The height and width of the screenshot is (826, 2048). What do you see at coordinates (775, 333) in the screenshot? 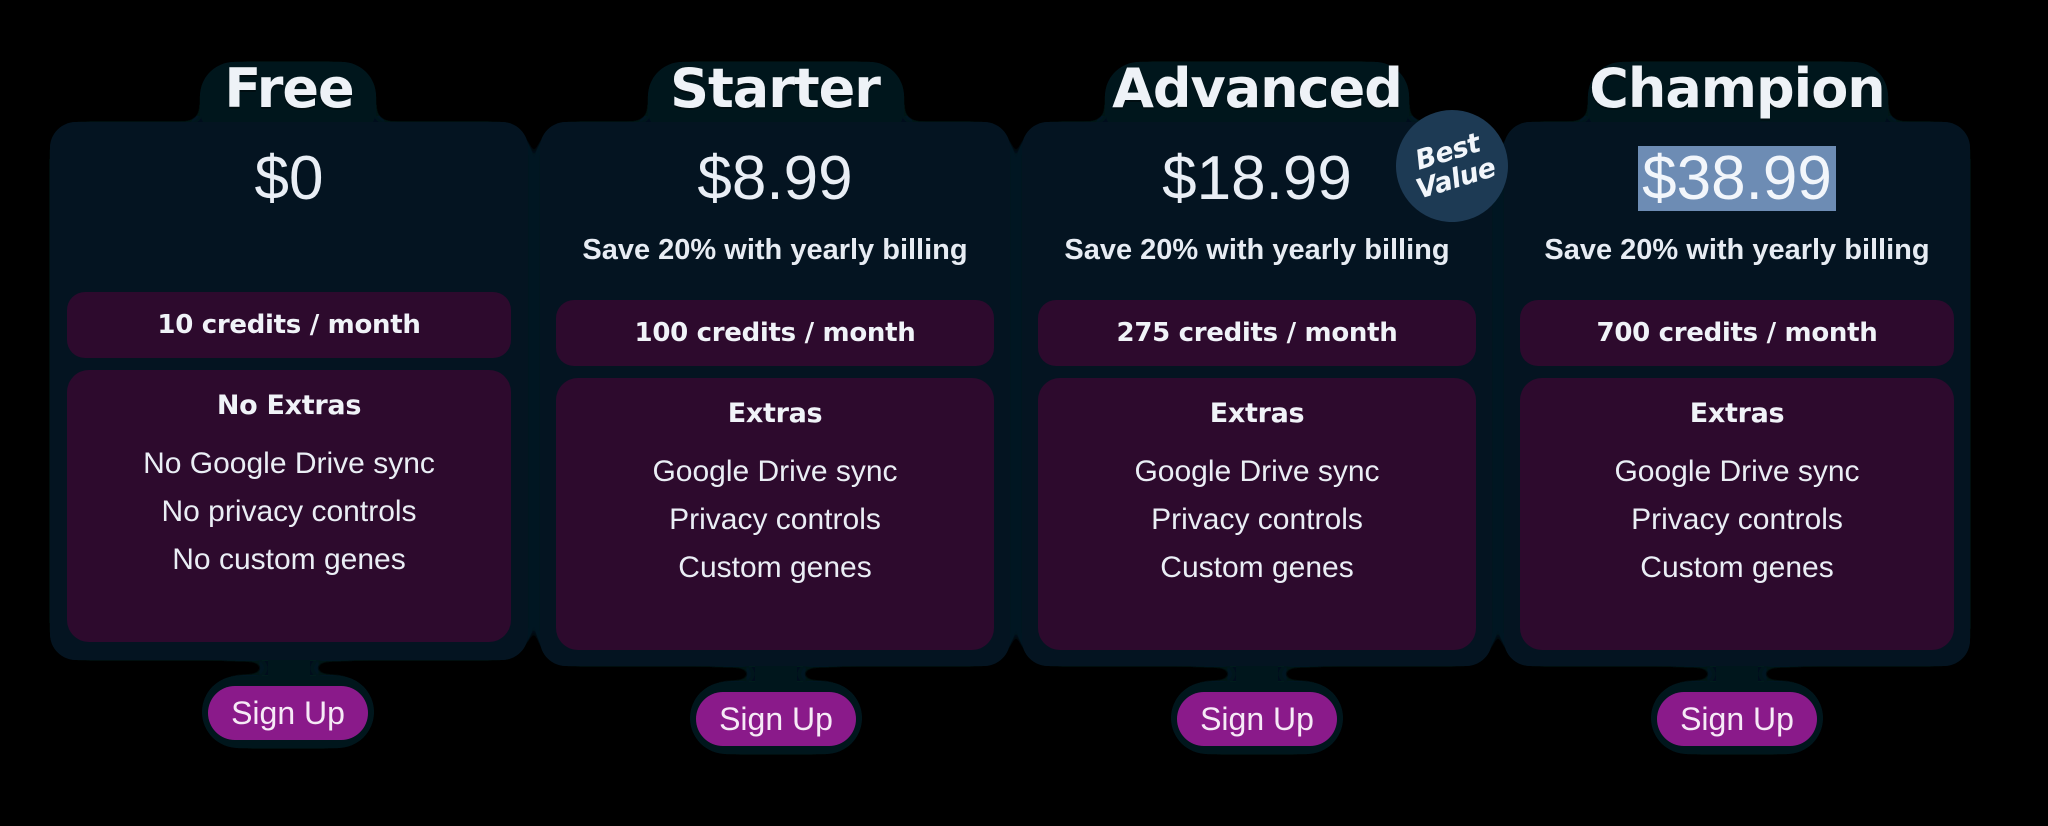
I see `credits-pill-starter: 100 credits / month` at bounding box center [775, 333].